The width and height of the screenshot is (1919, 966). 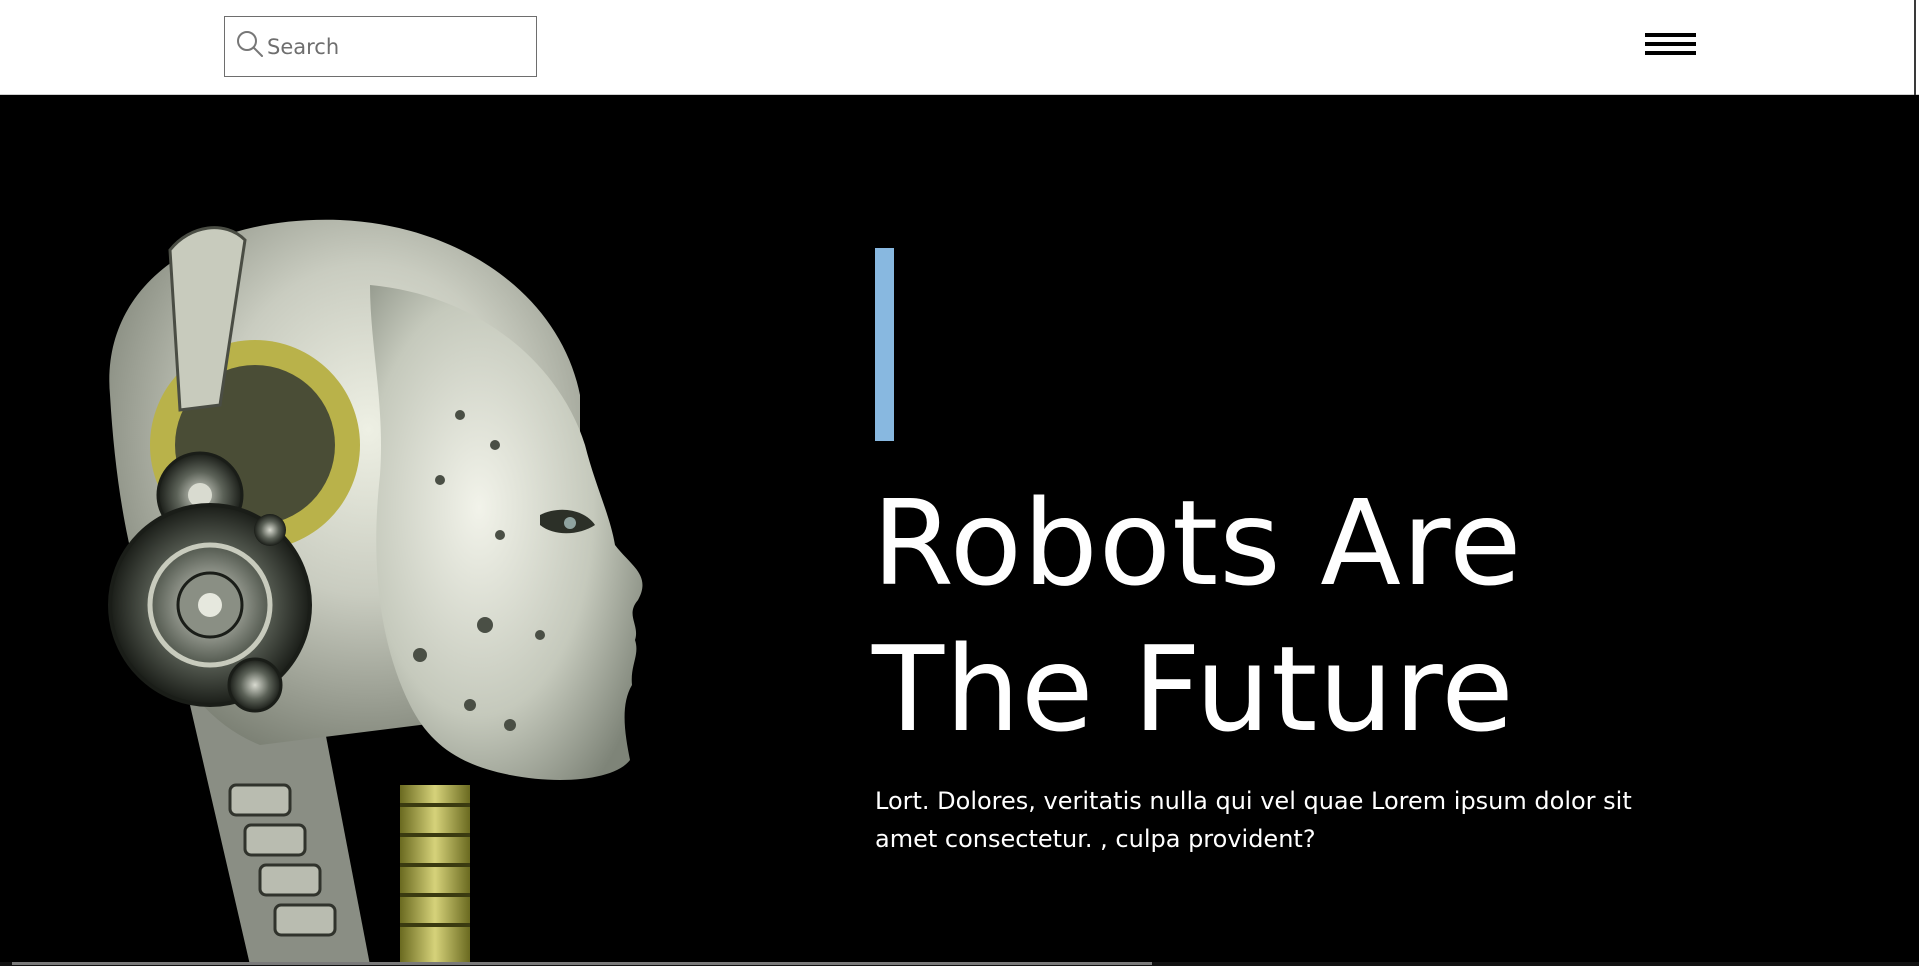 I want to click on headline-line: The Future, so click(x=1193, y=689).